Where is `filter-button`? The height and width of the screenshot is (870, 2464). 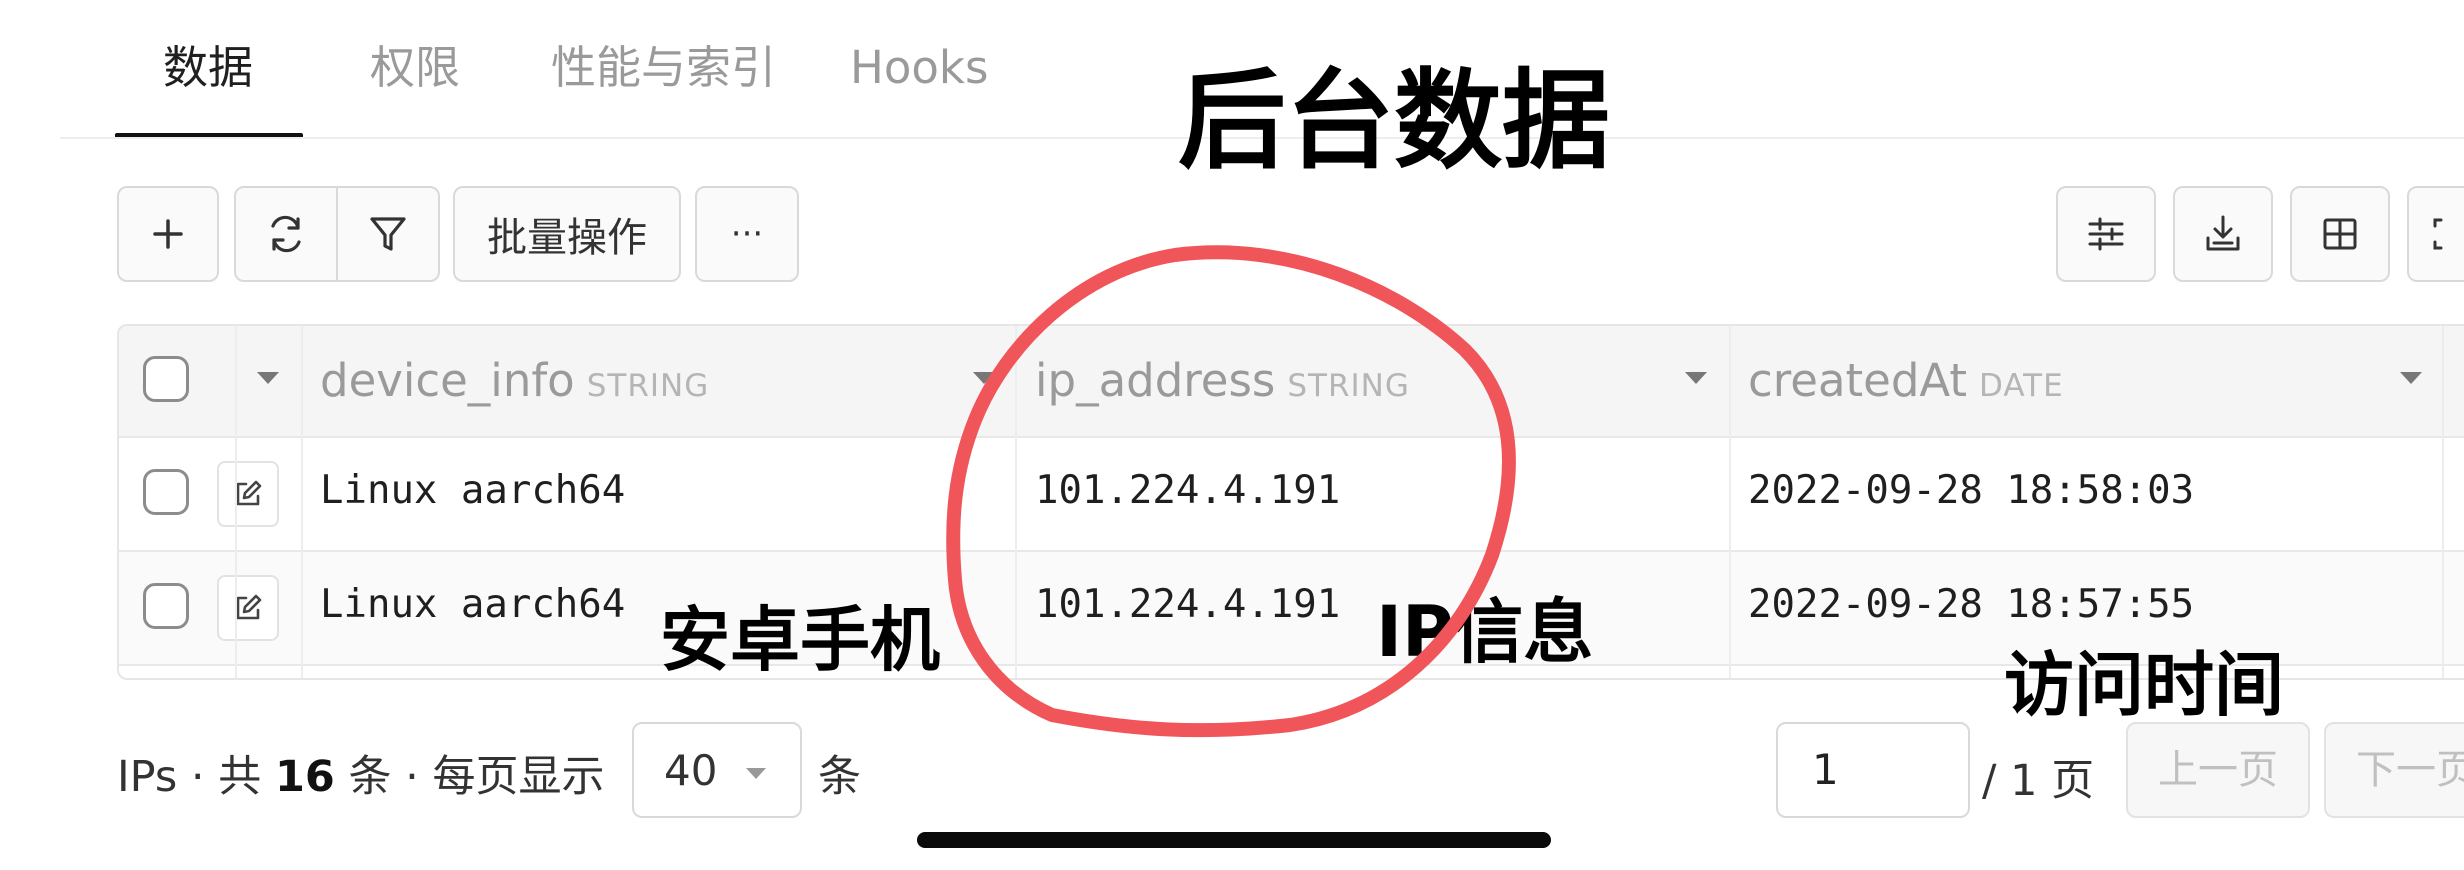 filter-button is located at coordinates (388, 234).